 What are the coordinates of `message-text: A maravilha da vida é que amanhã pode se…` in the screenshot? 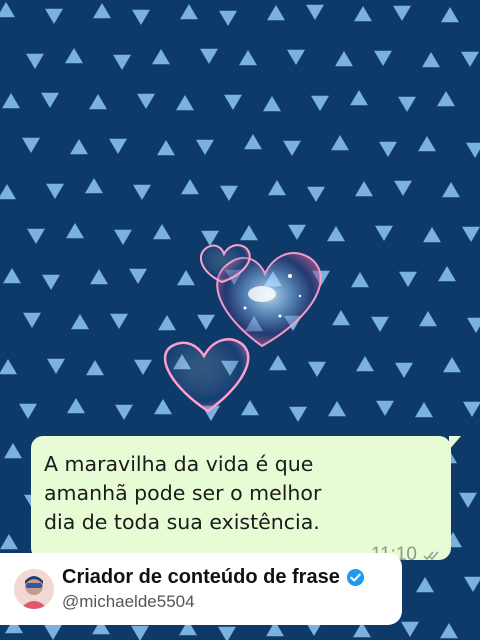 It's located at (183, 493).